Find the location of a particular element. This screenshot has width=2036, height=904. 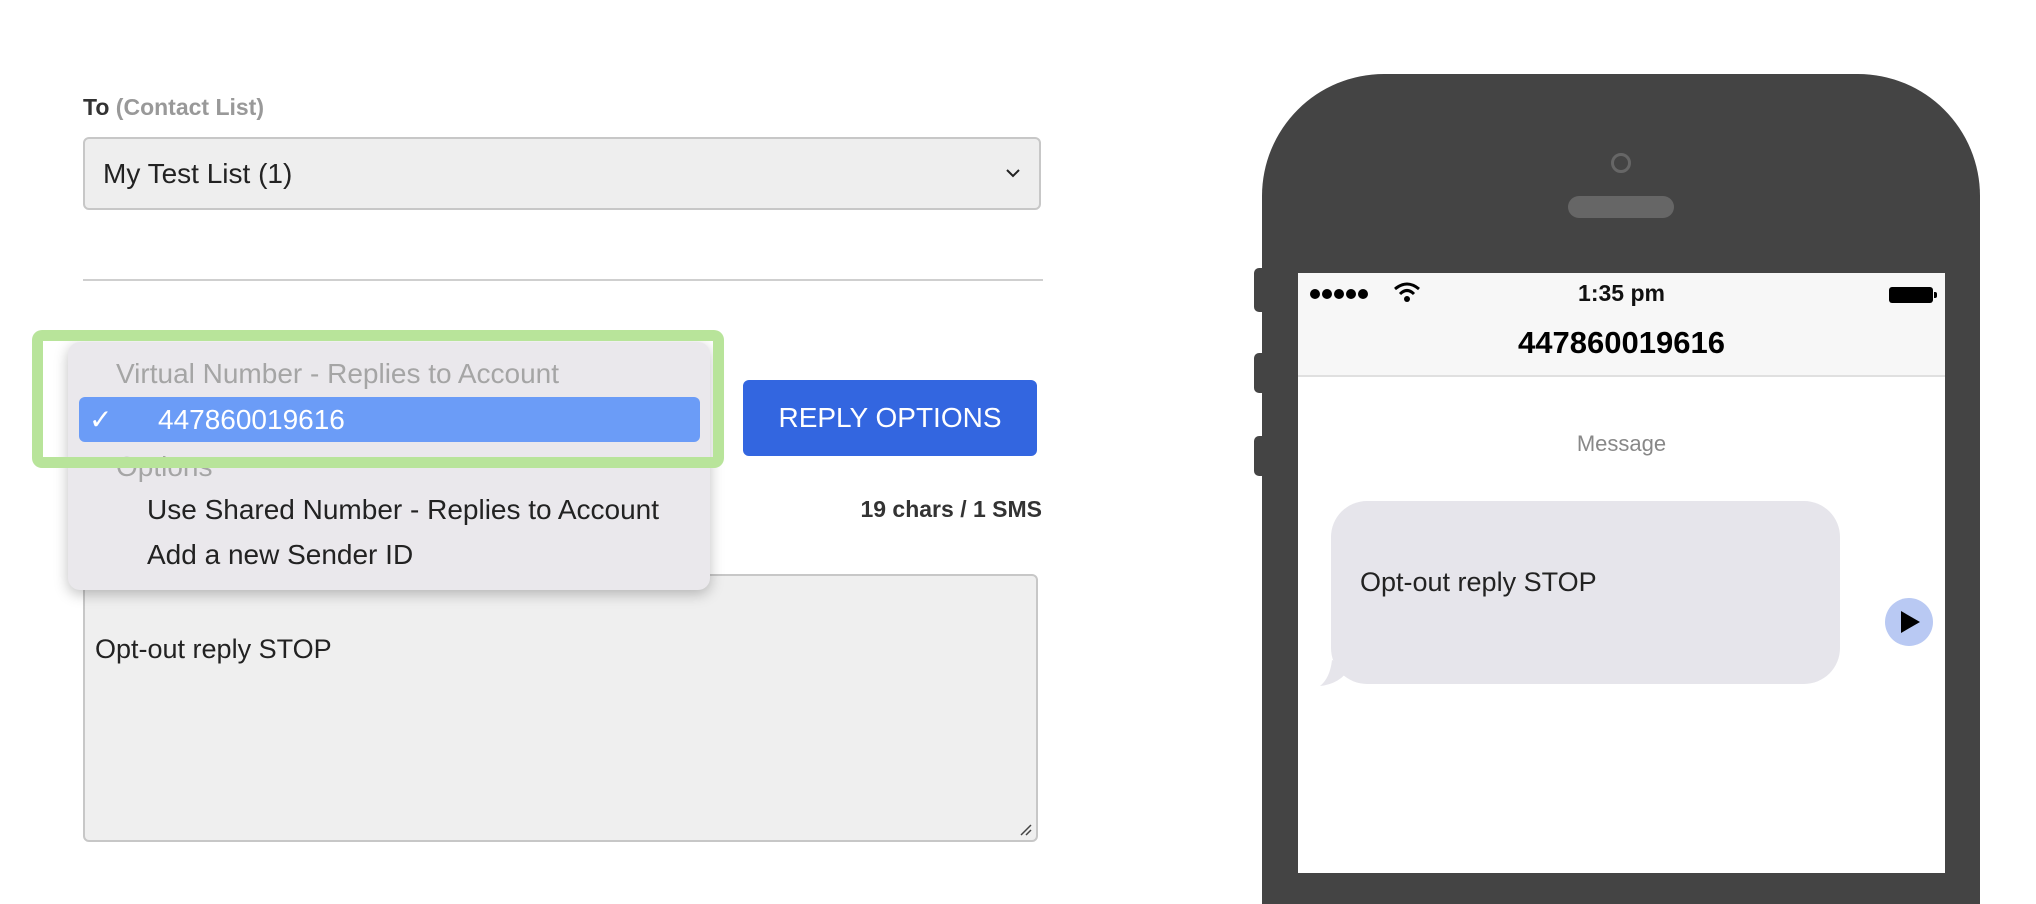

play-icon is located at coordinates (1910, 622).